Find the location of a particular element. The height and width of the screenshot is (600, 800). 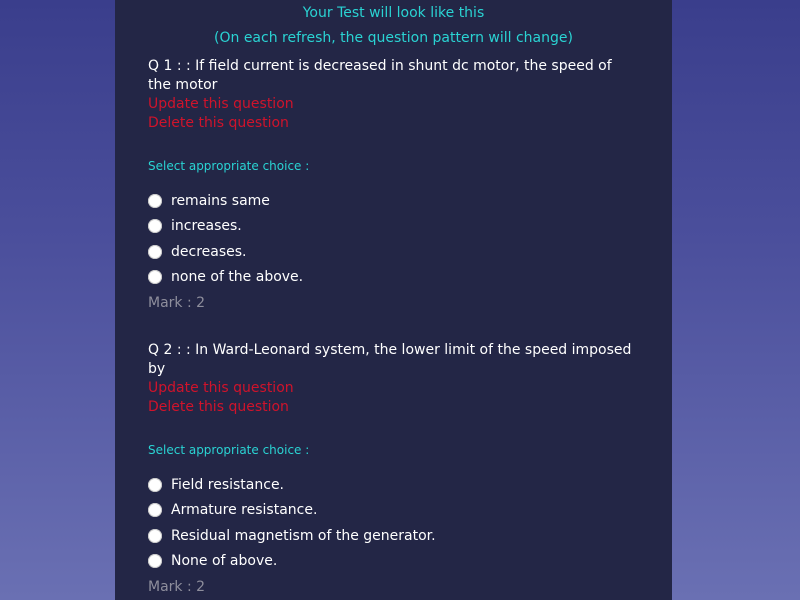

option-label: Residual magnetism of the generator. is located at coordinates (303, 535).